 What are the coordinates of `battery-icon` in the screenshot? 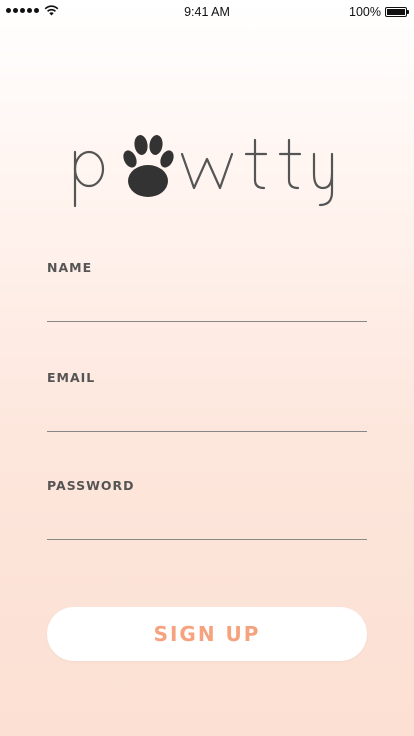 It's located at (397, 12).